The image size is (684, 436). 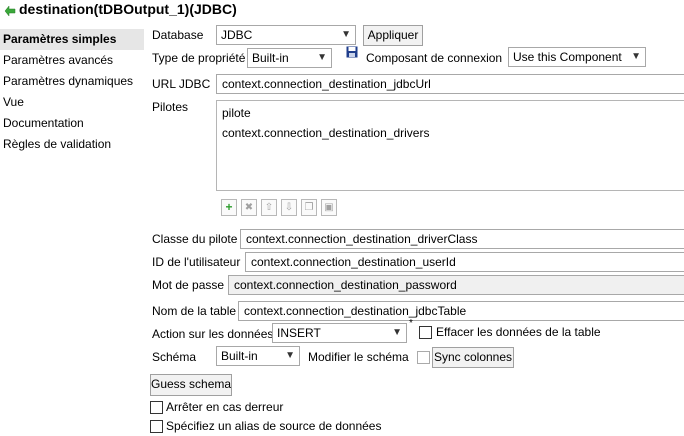 What do you see at coordinates (473, 357) in the screenshot?
I see `sync-columns-button: Sync colonnes` at bounding box center [473, 357].